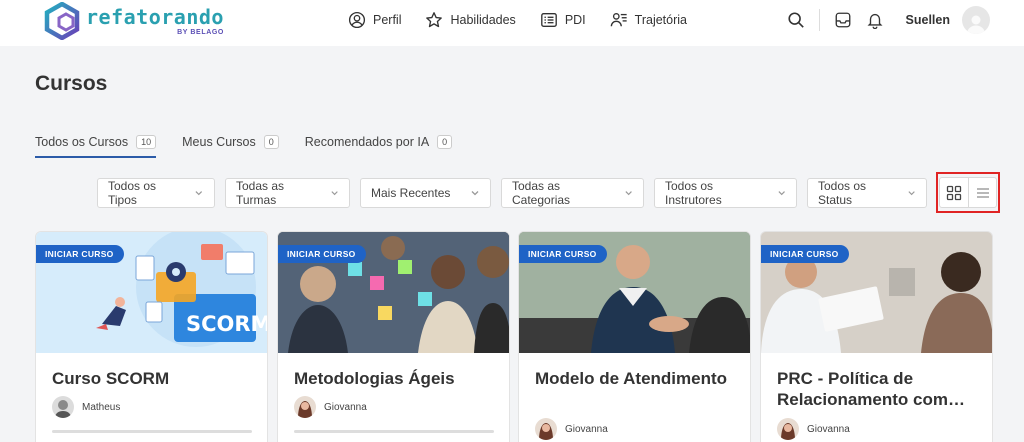 Image resolution: width=1024 pixels, height=442 pixels. What do you see at coordinates (843, 20) in the screenshot?
I see `inbox-icon` at bounding box center [843, 20].